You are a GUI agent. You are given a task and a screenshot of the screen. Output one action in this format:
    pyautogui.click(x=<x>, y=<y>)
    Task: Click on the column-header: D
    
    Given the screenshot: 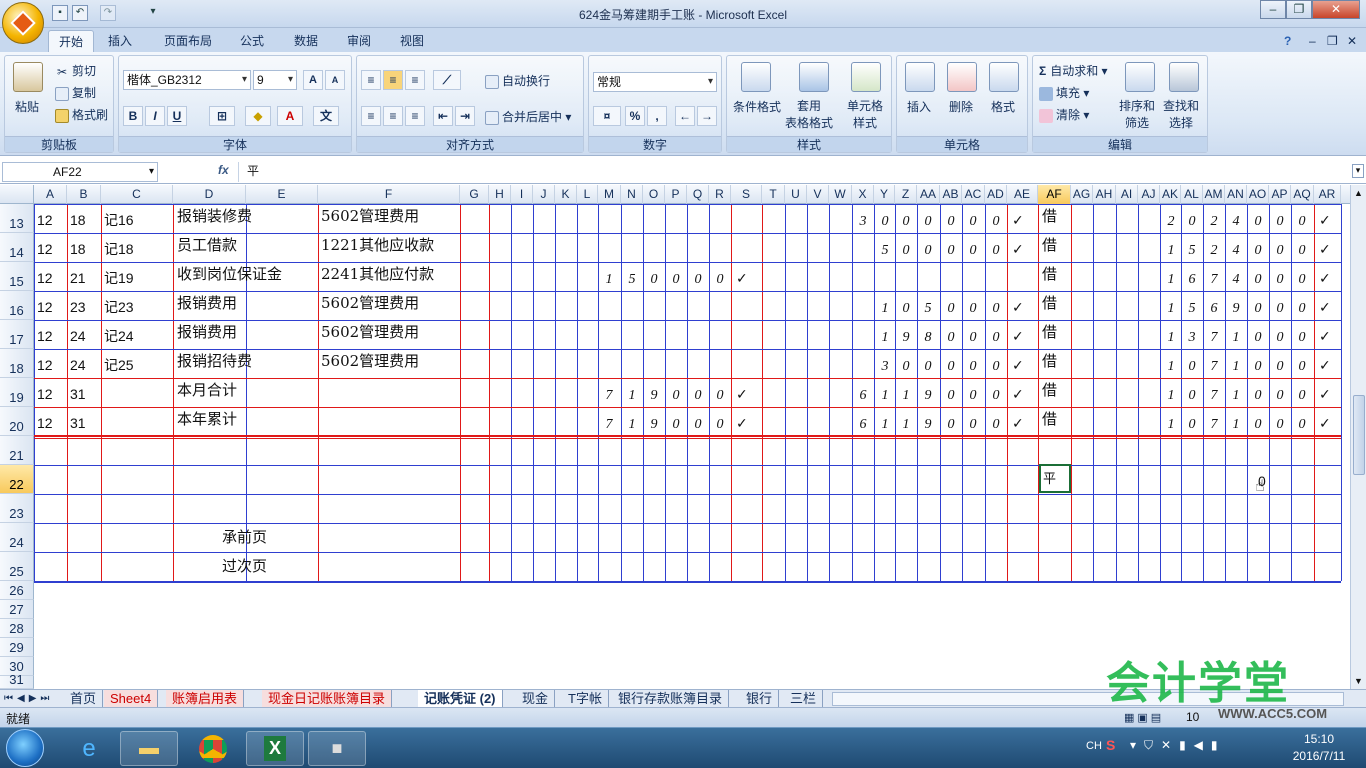 What is the action you would take?
    pyautogui.click(x=209, y=194)
    